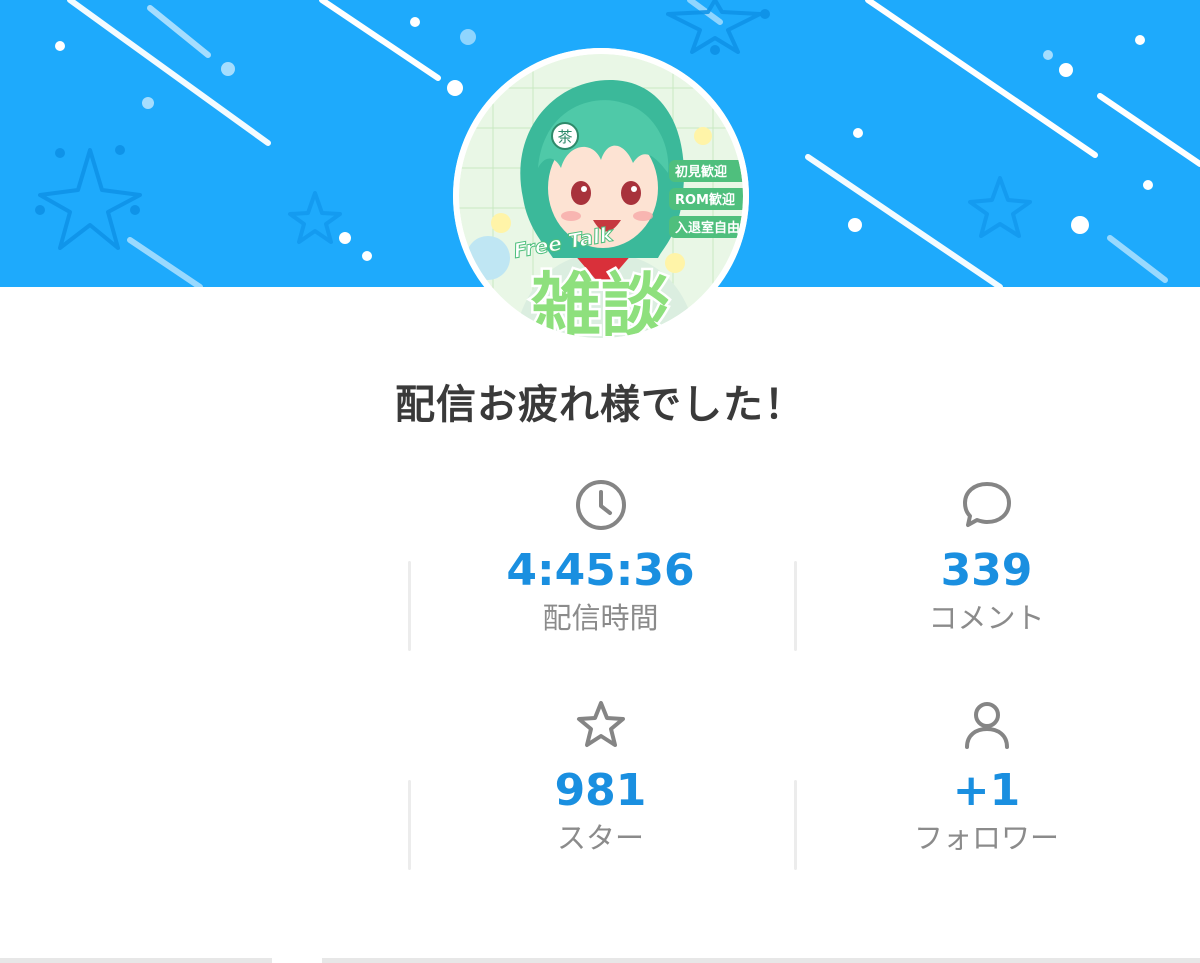 The height and width of the screenshot is (963, 1200). I want to click on badge-free-entry: 入退室自由, so click(707, 228).